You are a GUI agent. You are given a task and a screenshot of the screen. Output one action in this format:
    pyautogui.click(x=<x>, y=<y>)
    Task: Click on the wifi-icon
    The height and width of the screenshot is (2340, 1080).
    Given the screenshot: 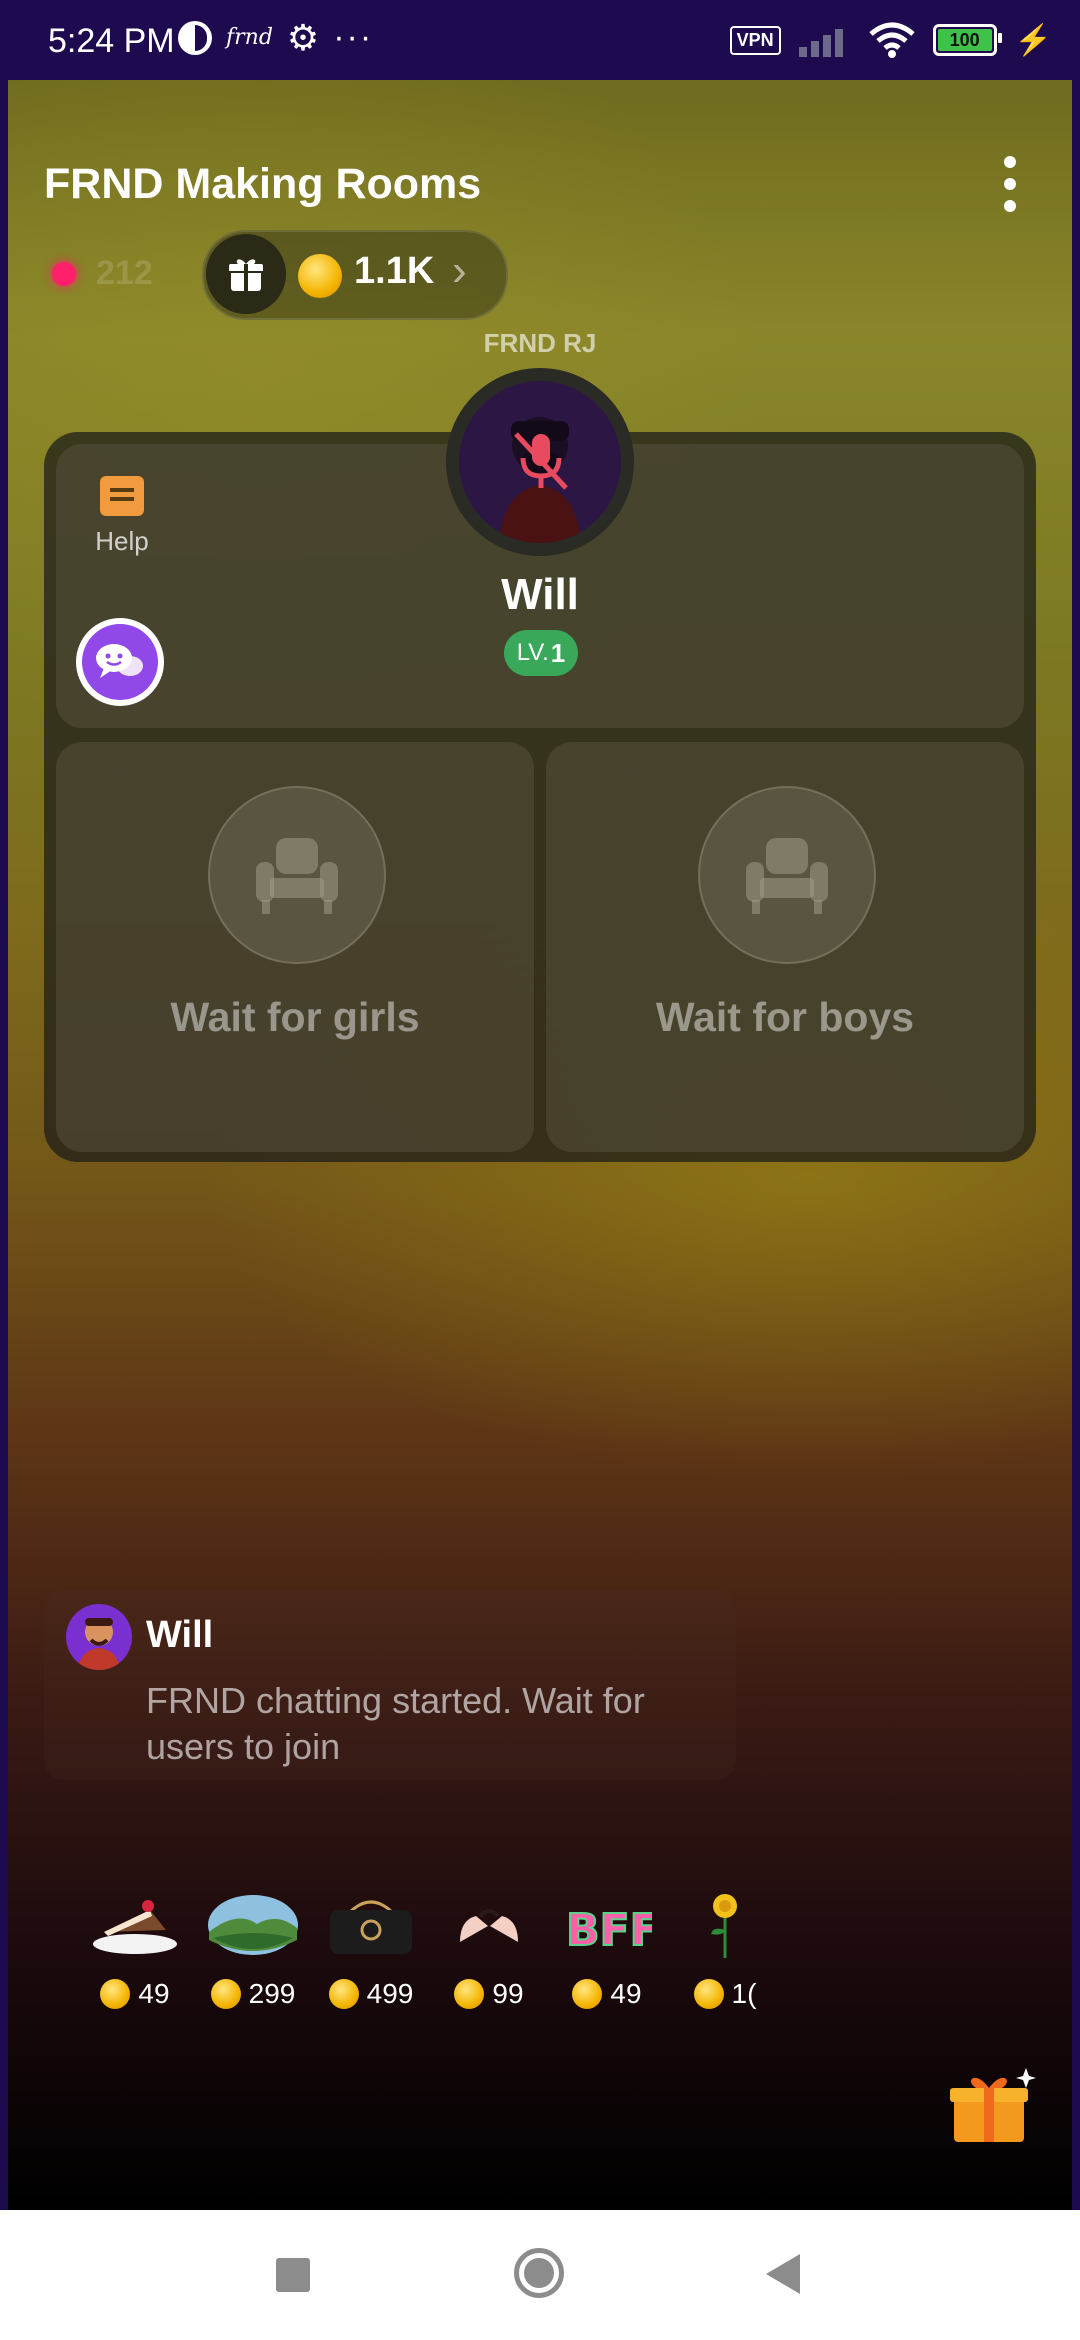 What is the action you would take?
    pyautogui.click(x=892, y=40)
    